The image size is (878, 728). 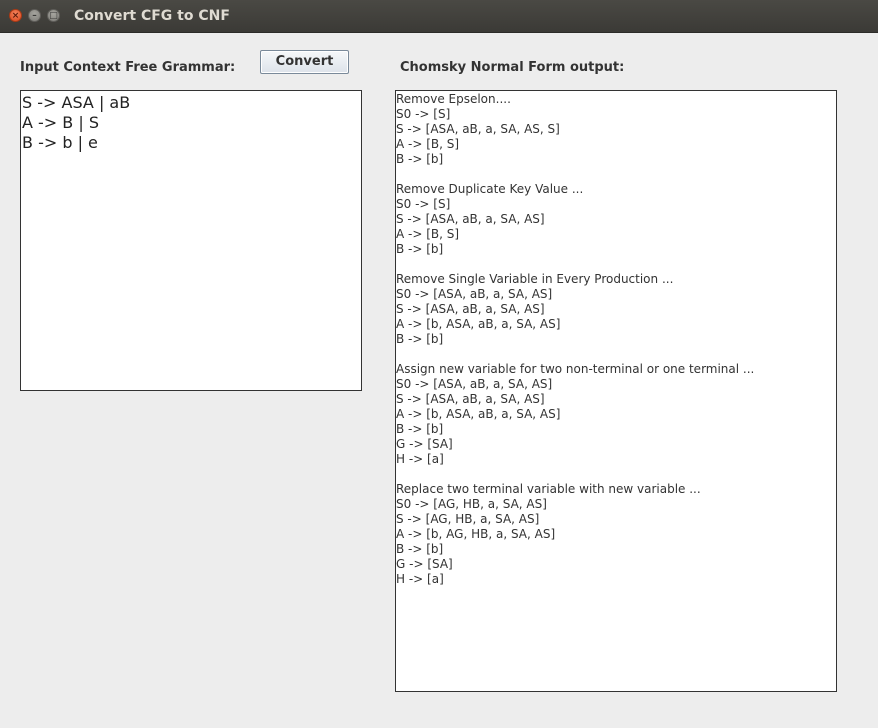 I want to click on convert-button: Convert, so click(x=304, y=62).